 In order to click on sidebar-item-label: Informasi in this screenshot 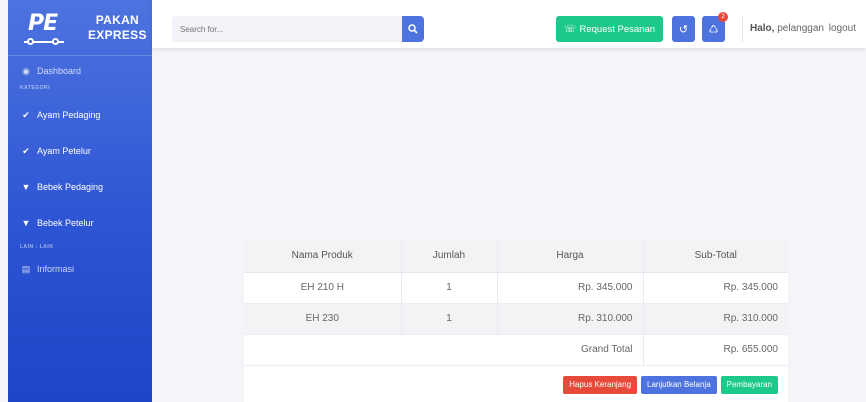, I will do `click(56, 269)`.